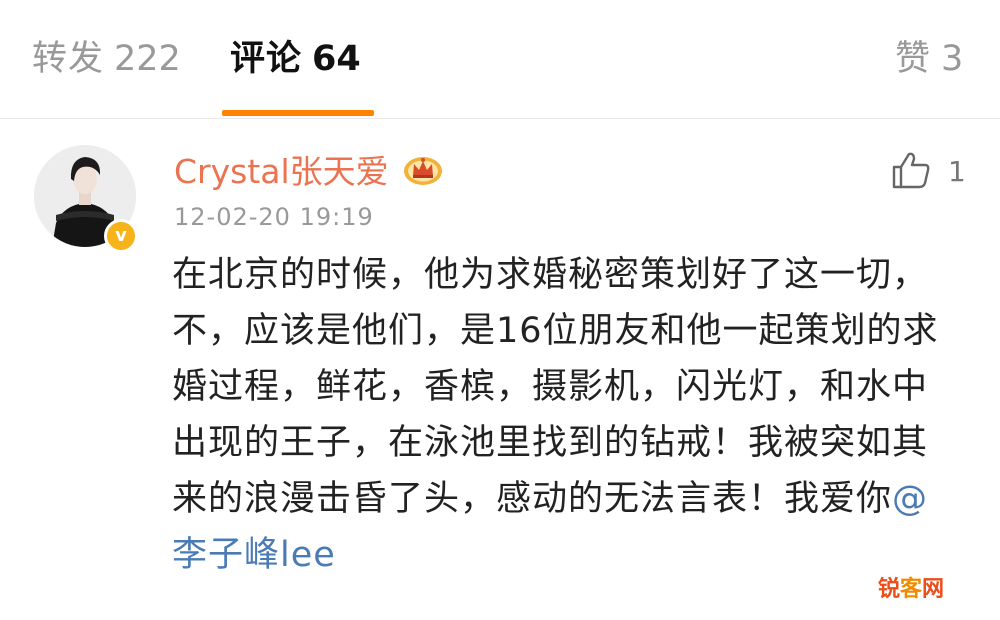 The image size is (1000, 620). Describe the element at coordinates (336, 59) in the screenshot. I see `tab-comment-count: 64` at that location.